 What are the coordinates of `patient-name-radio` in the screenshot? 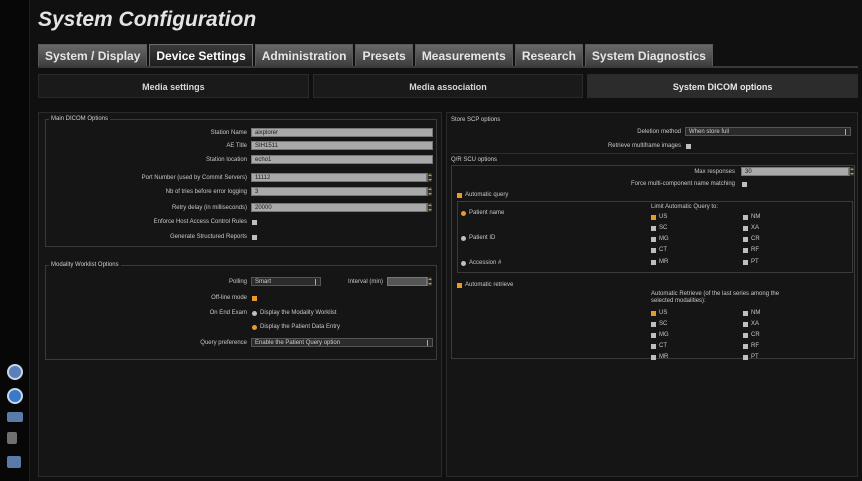 It's located at (463, 213).